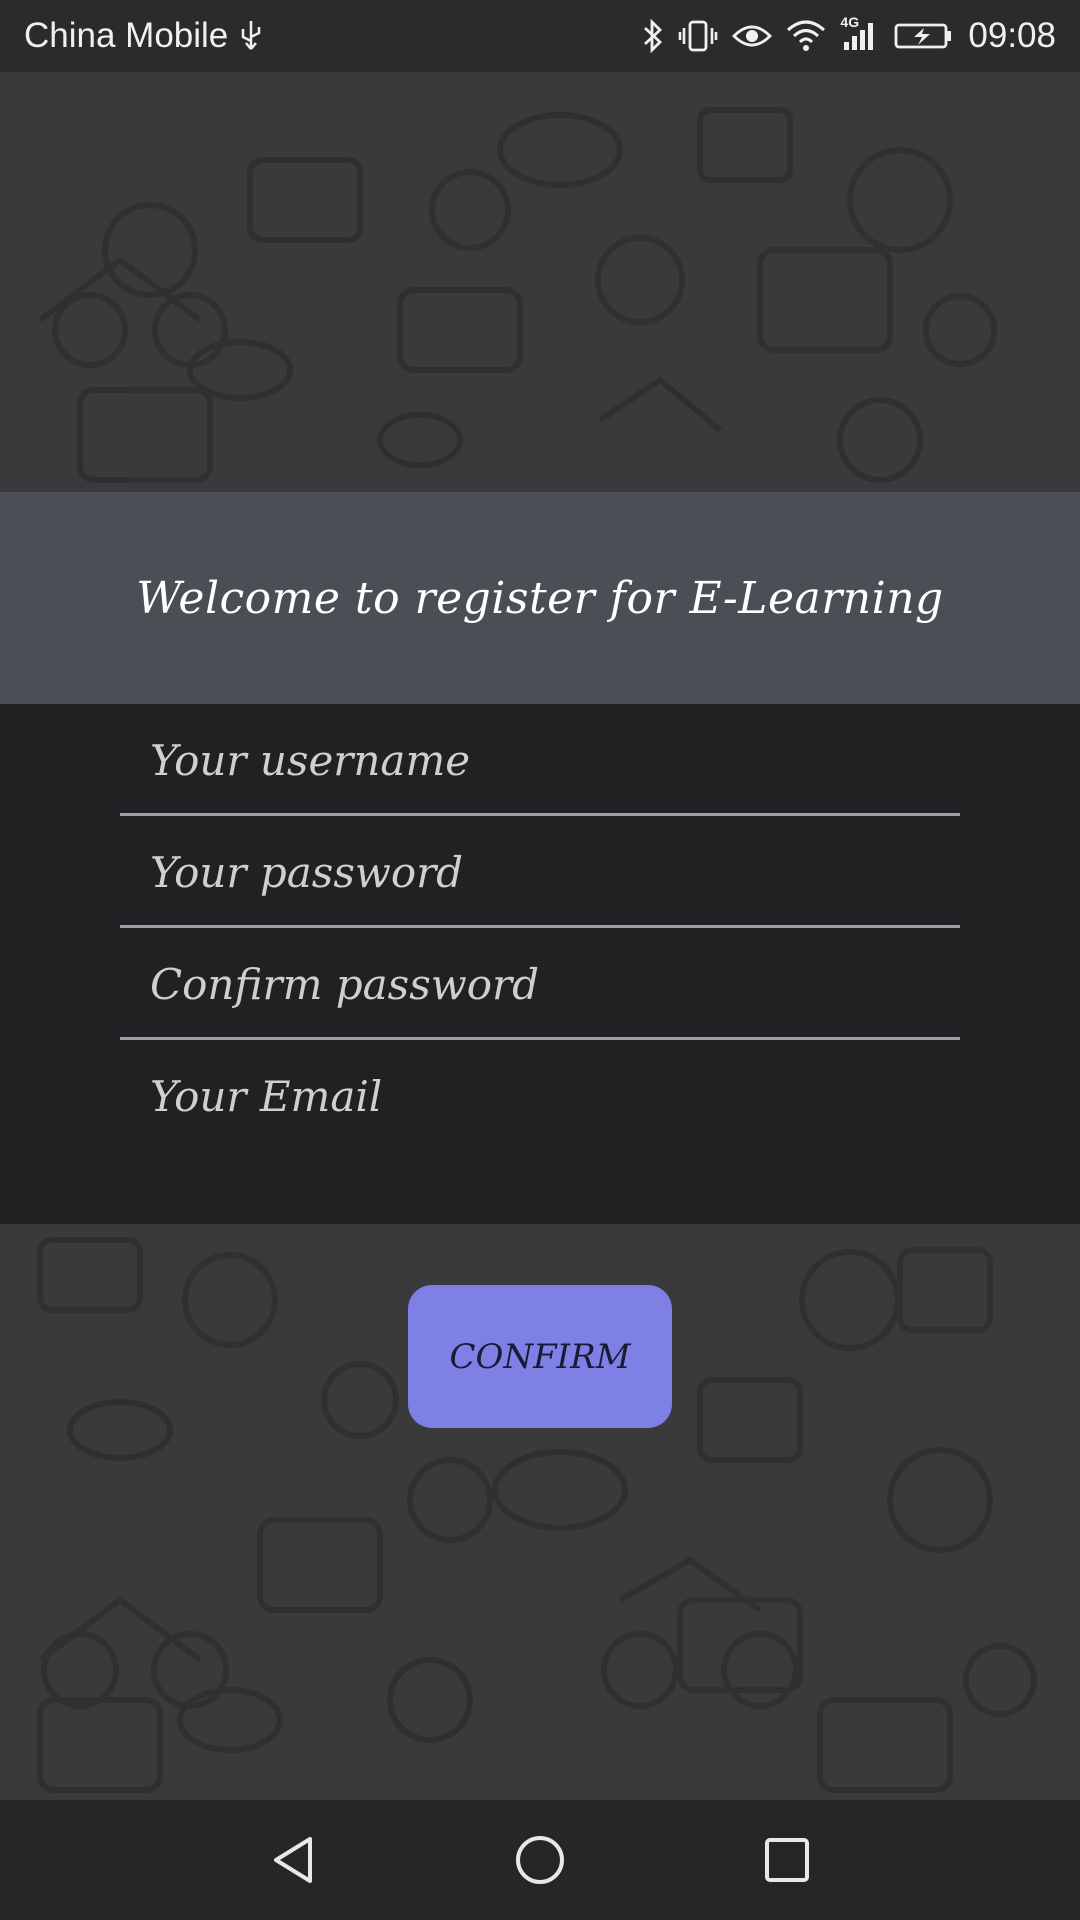  I want to click on confirm-password-input, so click(540, 984).